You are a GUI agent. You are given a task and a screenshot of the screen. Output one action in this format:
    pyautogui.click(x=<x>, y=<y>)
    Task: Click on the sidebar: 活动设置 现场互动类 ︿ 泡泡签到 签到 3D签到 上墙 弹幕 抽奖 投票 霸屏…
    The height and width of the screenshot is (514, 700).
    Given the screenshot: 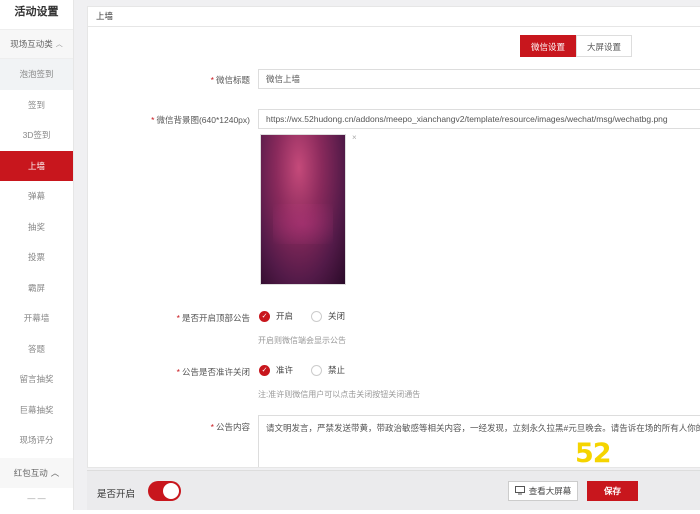 What is the action you would take?
    pyautogui.click(x=37, y=257)
    